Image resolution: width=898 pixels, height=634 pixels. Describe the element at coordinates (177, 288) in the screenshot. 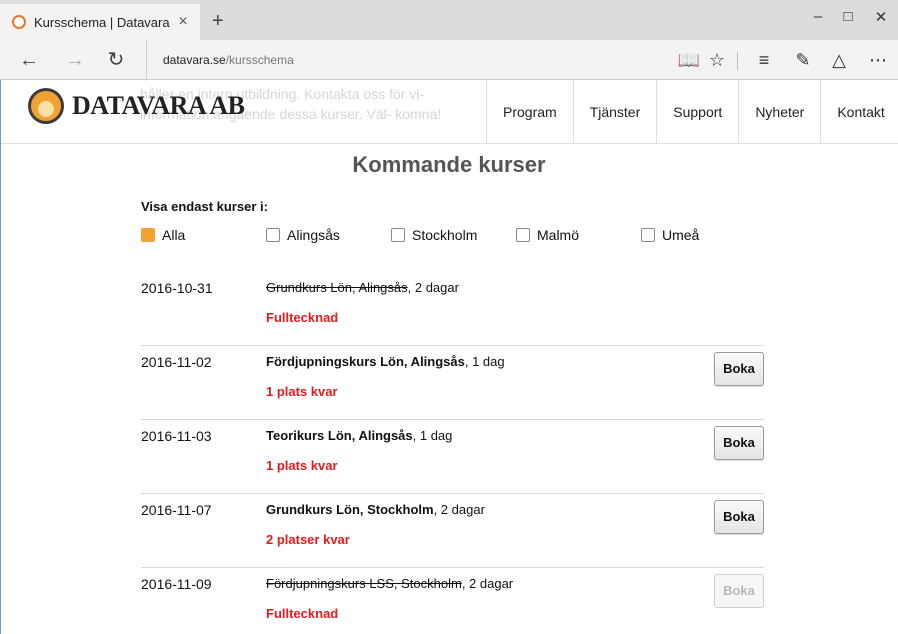

I see `course-date: 2016-10-31` at that location.